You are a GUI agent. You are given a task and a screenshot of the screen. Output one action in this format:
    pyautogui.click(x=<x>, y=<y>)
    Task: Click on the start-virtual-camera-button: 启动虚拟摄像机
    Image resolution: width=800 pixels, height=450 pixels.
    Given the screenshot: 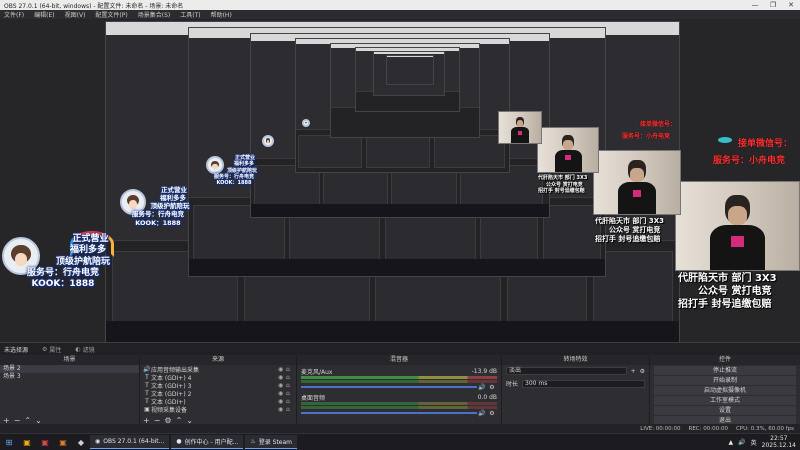 What is the action you would take?
    pyautogui.click(x=725, y=390)
    